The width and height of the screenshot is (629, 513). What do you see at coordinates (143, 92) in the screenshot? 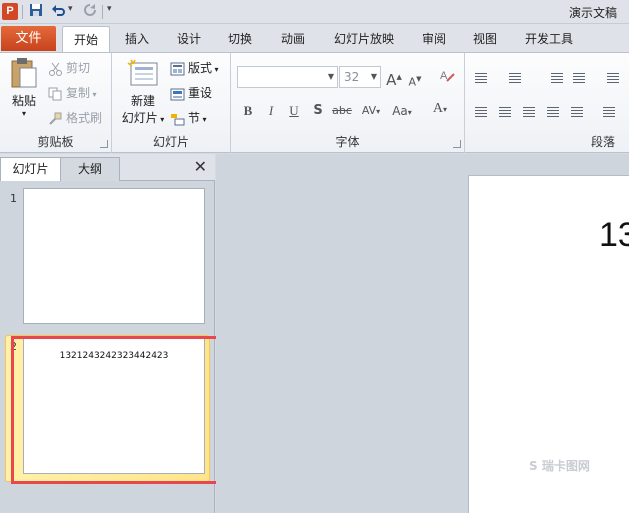
I see `new-slide-button: 新建 幻灯片 ▾` at bounding box center [143, 92].